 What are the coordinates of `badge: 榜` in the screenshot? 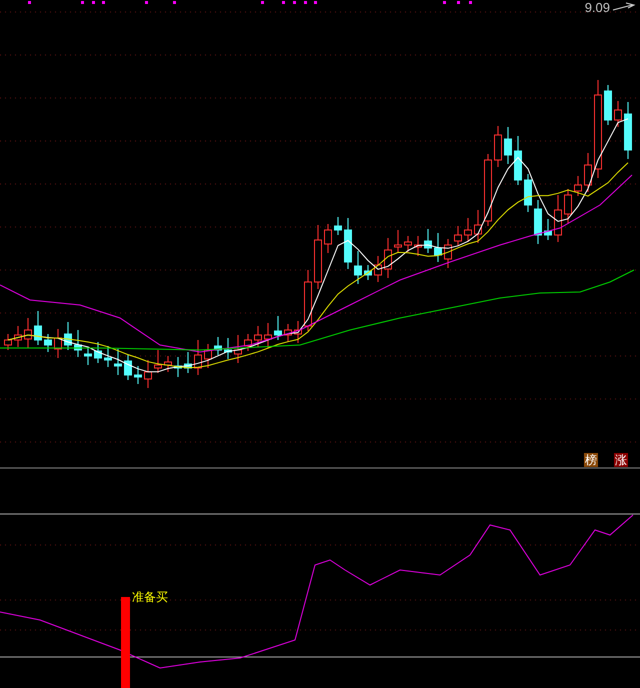 It's located at (591, 460).